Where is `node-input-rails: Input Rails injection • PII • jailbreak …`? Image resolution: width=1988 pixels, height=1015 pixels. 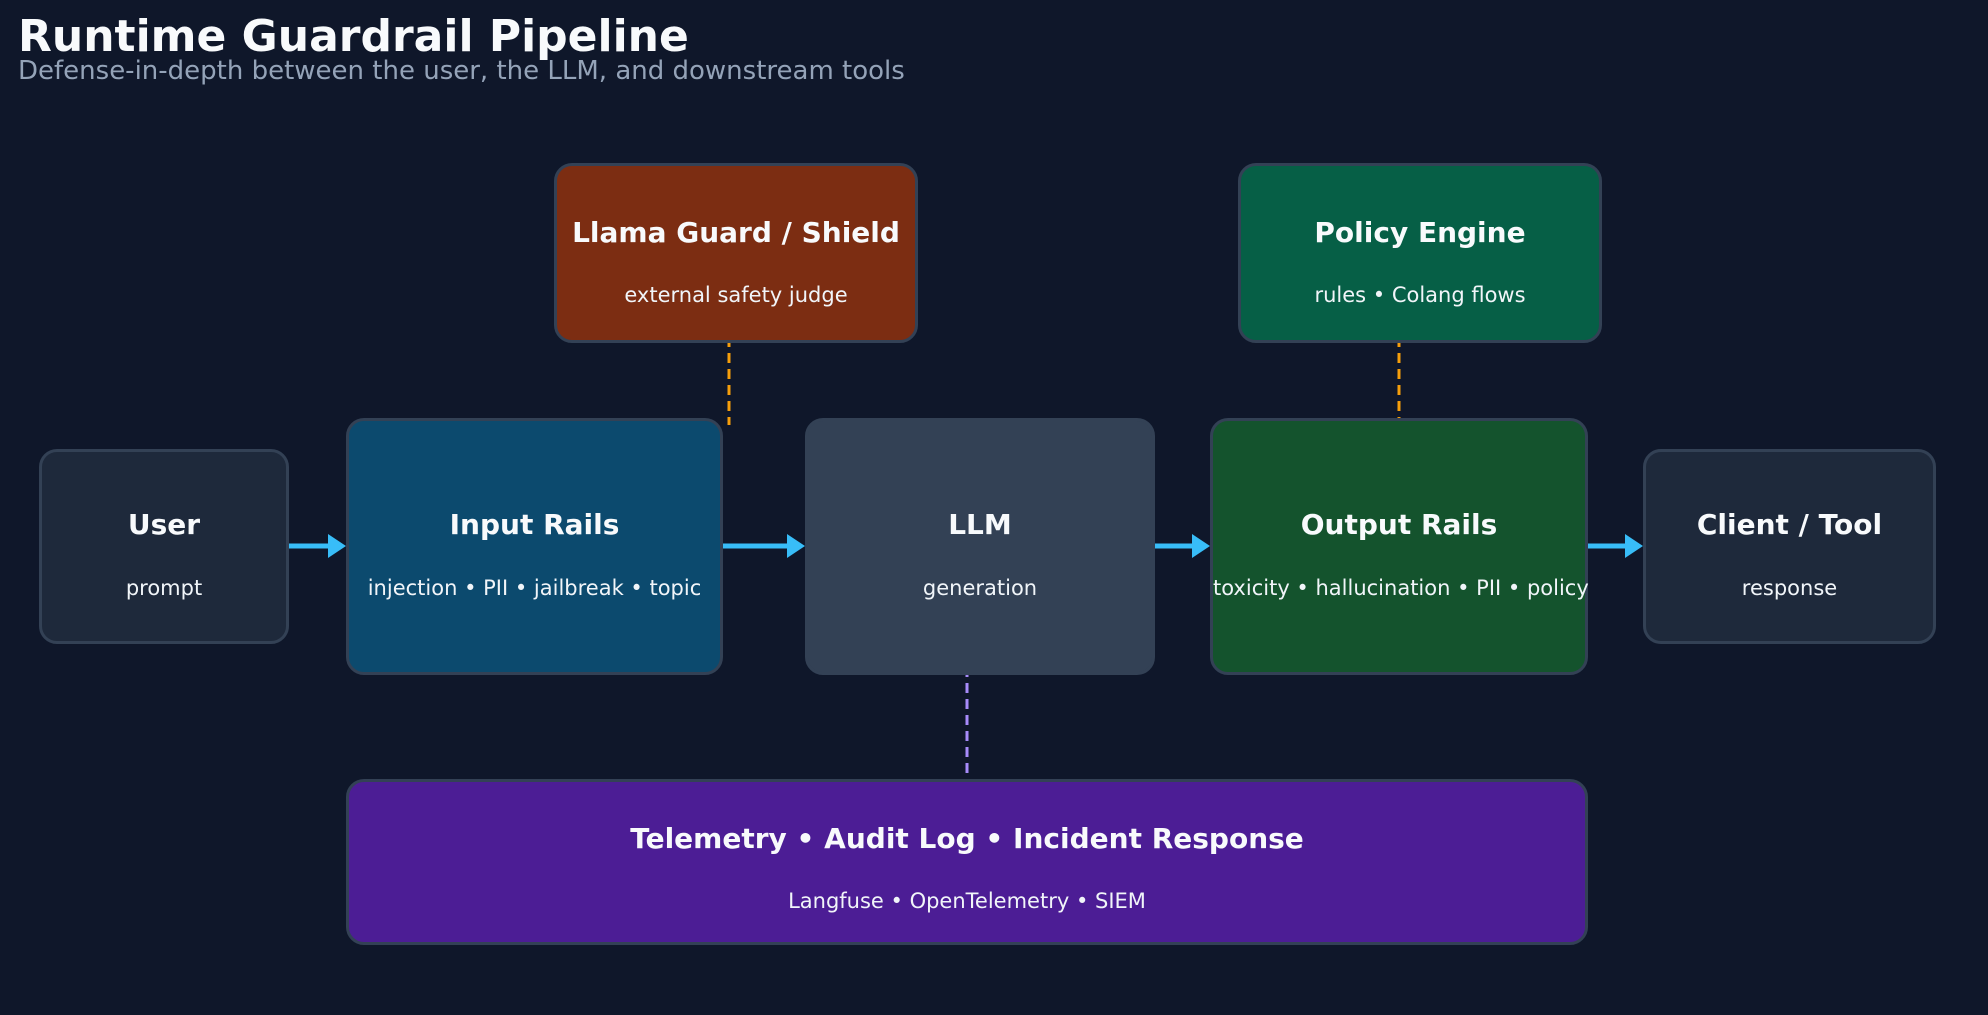
node-input-rails: Input Rails injection • PII • jailbreak … is located at coordinates (534, 546).